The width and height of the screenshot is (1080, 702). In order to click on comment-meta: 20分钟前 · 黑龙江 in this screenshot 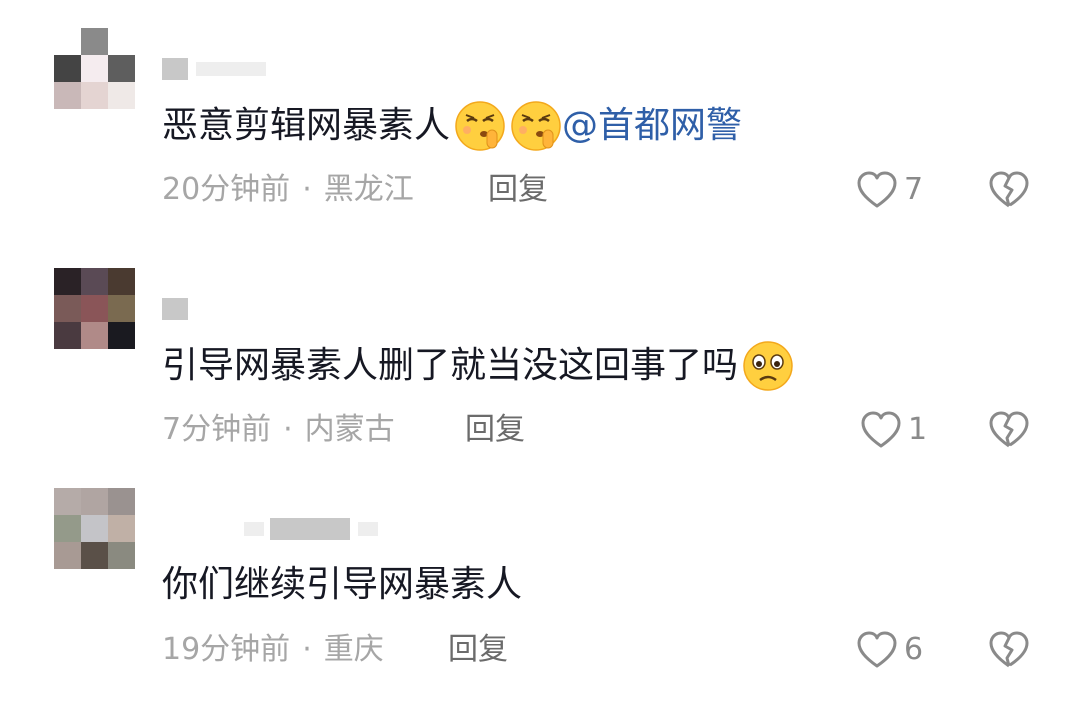, I will do `click(288, 190)`.